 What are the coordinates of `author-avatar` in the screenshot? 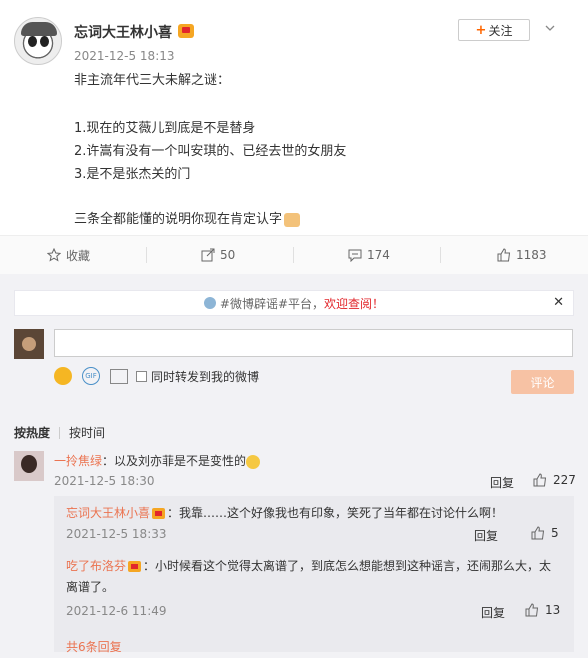 It's located at (38, 41).